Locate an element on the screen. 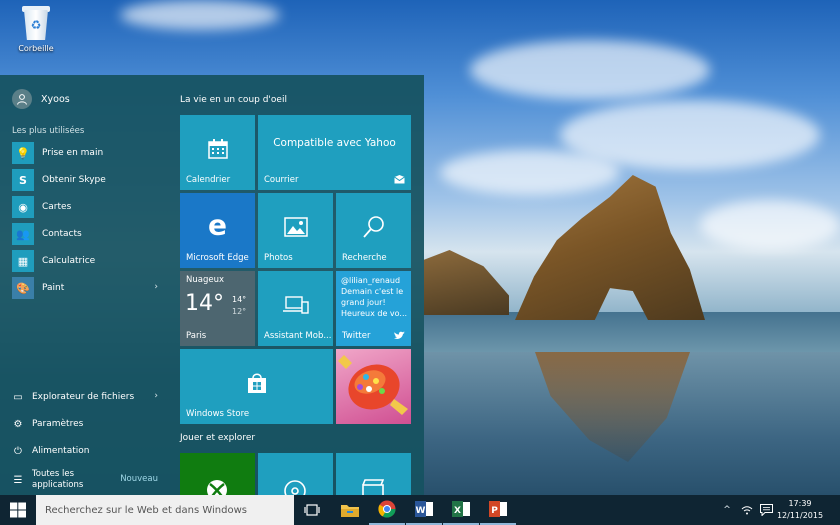  svg-text: P is located at coordinates (494, 511).